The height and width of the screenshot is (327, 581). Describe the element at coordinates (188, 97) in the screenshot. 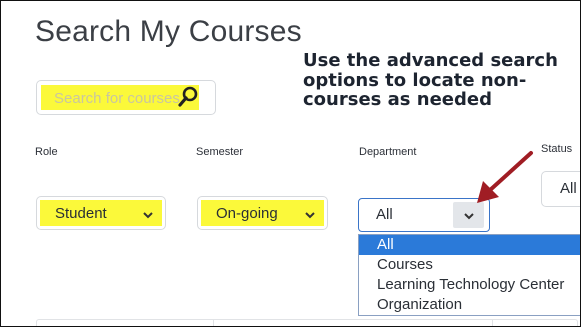

I see `search-icon` at that location.